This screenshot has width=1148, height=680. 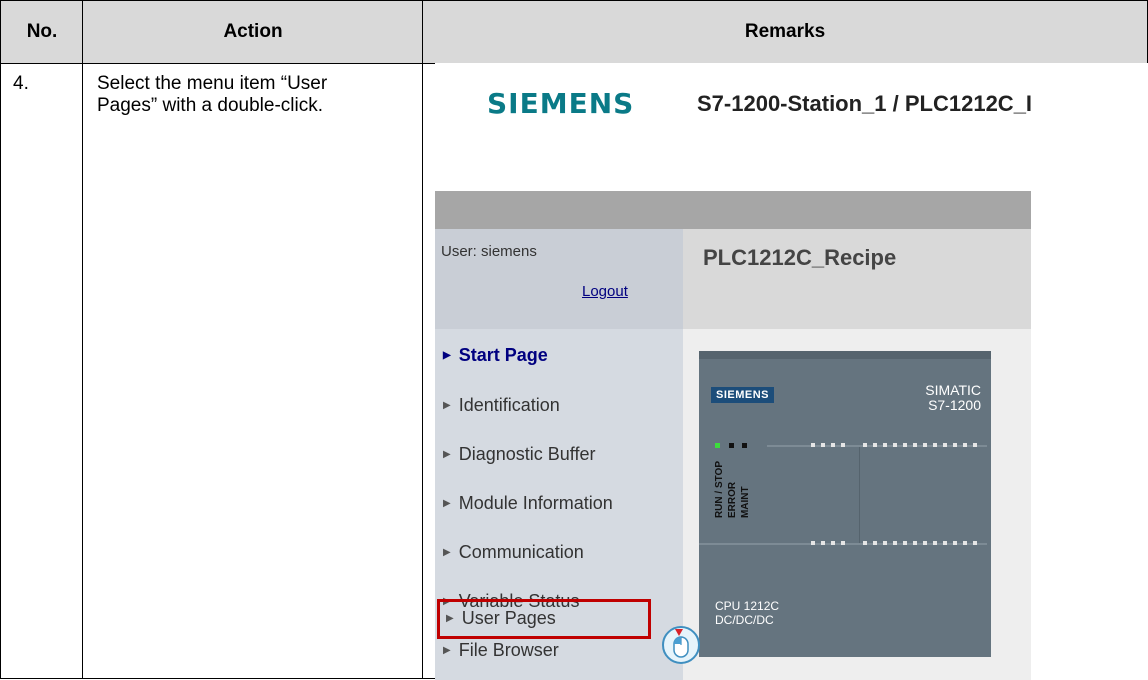 I want to click on header-remarks: Remarks, so click(x=785, y=32).